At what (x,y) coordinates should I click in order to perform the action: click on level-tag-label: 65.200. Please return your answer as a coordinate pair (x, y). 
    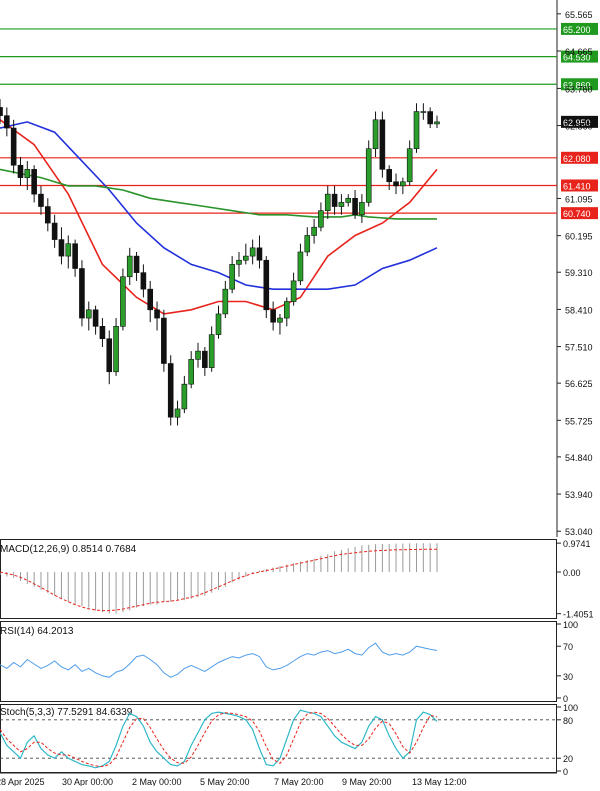
    Looking at the image, I should click on (577, 30).